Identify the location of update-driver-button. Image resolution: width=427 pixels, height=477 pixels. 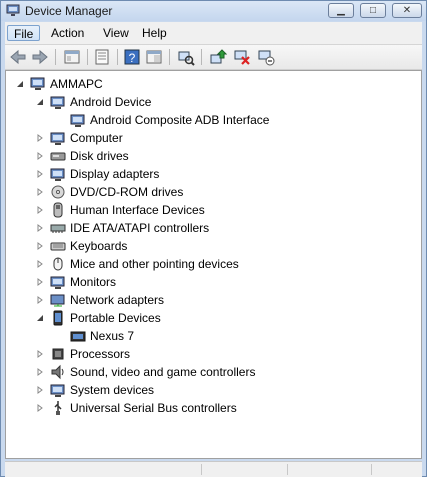
(218, 57).